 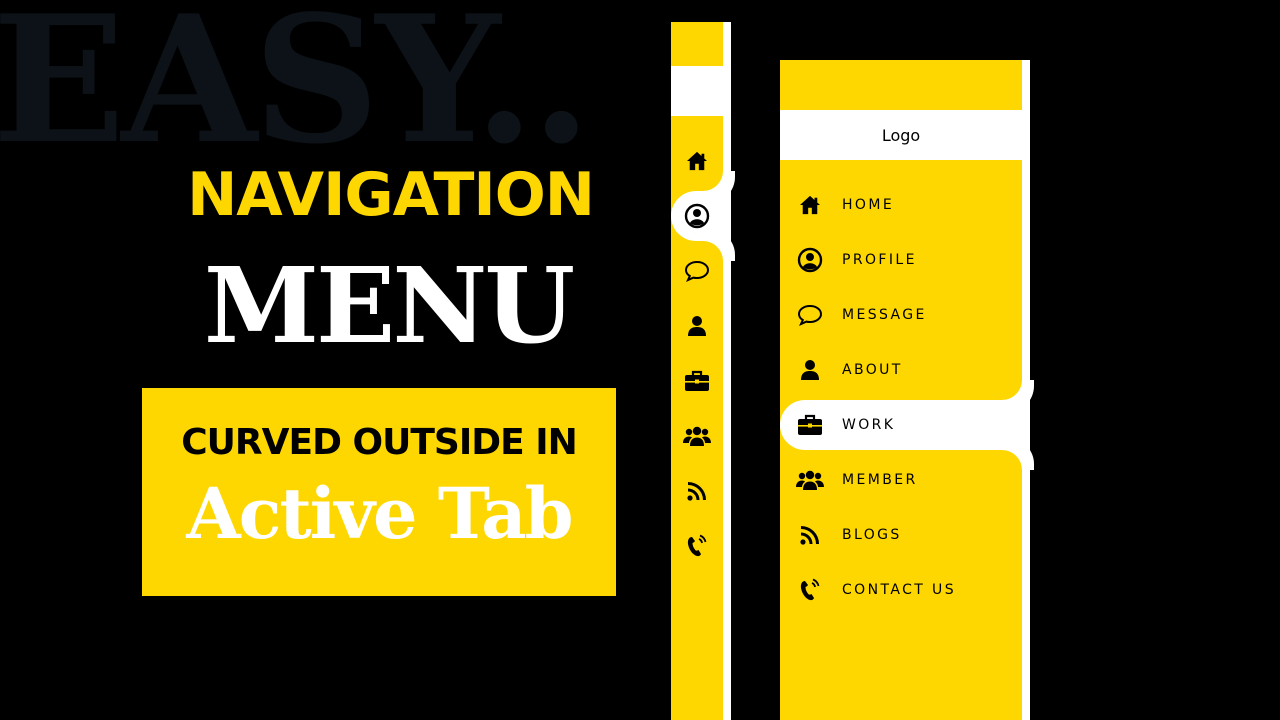 I want to click on headline-navigation: NAVIGATION, so click(x=391, y=195).